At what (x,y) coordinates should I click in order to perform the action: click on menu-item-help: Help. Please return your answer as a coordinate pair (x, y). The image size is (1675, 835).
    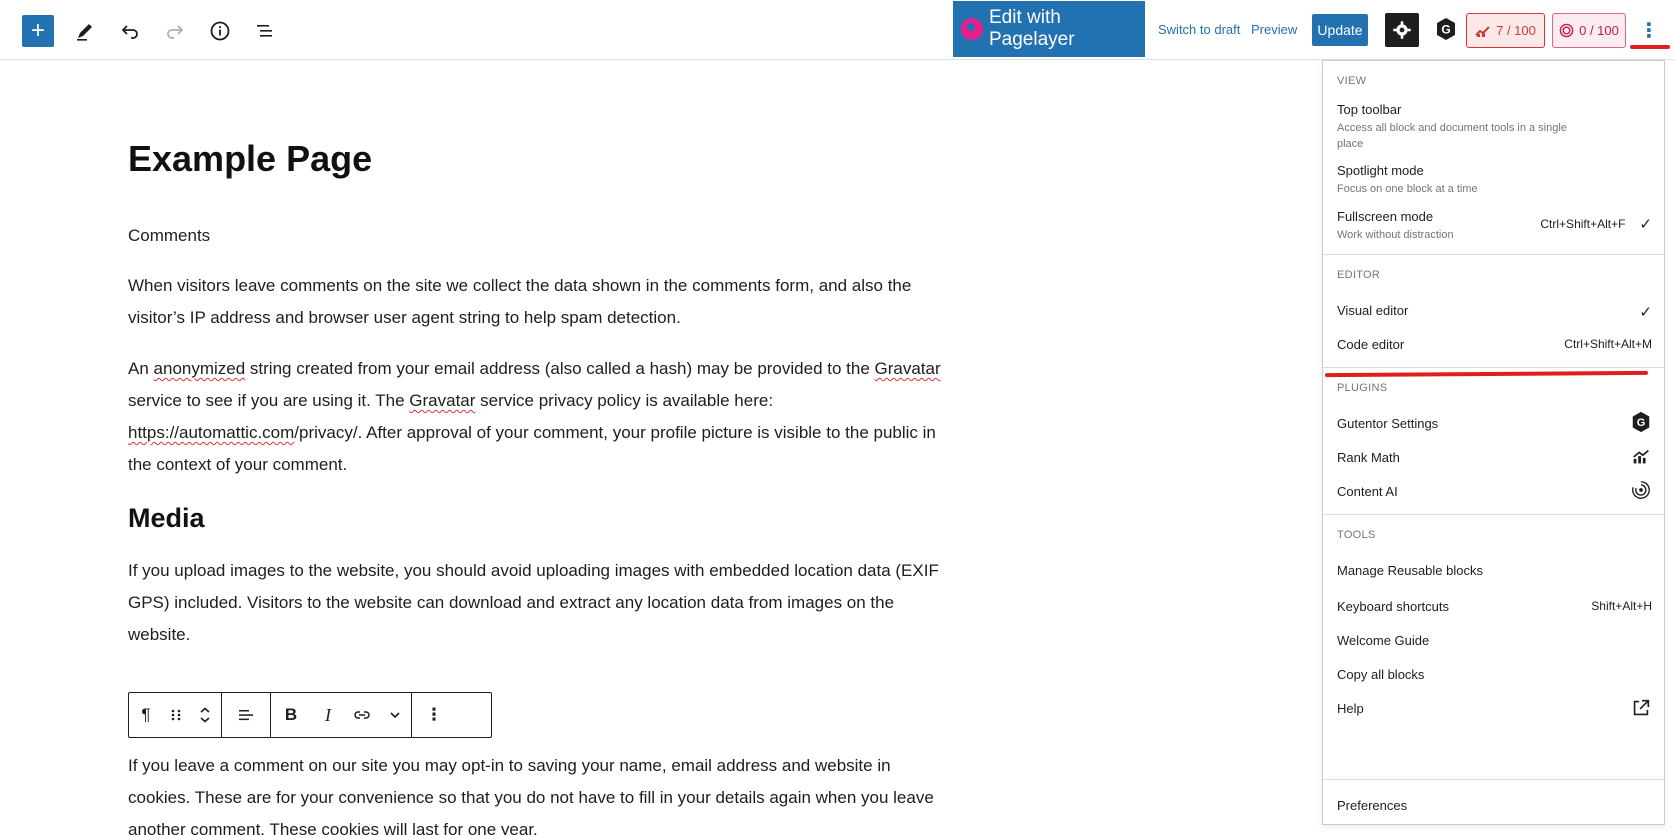
    Looking at the image, I should click on (1494, 707).